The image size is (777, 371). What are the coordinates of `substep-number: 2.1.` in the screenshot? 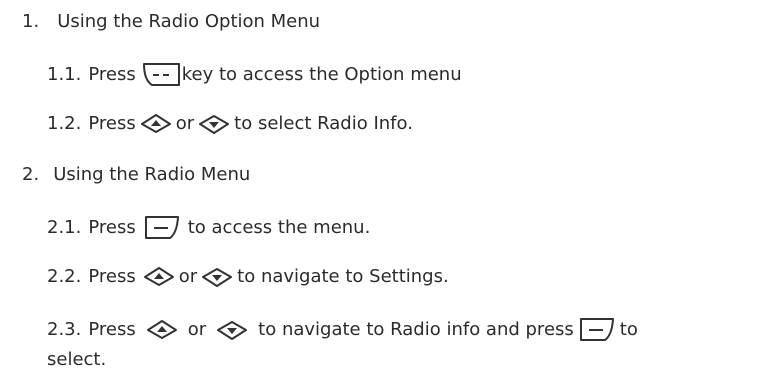 It's located at (64, 227).